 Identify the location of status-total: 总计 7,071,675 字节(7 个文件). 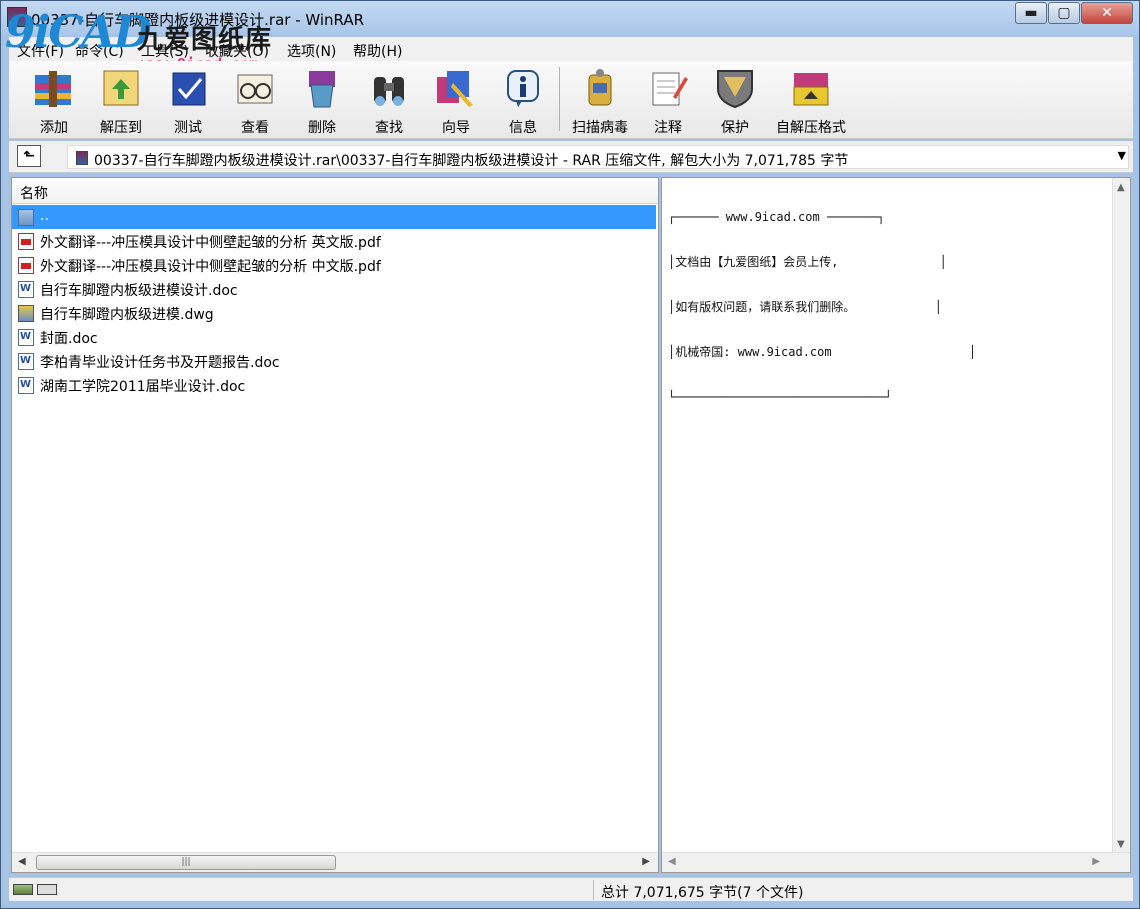
(702, 893).